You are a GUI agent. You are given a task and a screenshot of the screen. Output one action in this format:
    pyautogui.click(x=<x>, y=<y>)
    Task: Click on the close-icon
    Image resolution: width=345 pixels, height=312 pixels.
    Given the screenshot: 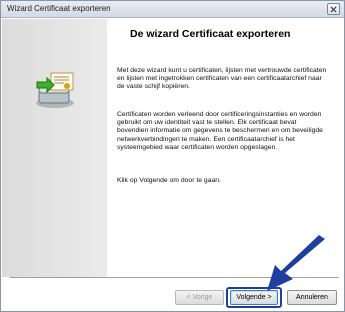 What is the action you would take?
    pyautogui.click(x=333, y=9)
    